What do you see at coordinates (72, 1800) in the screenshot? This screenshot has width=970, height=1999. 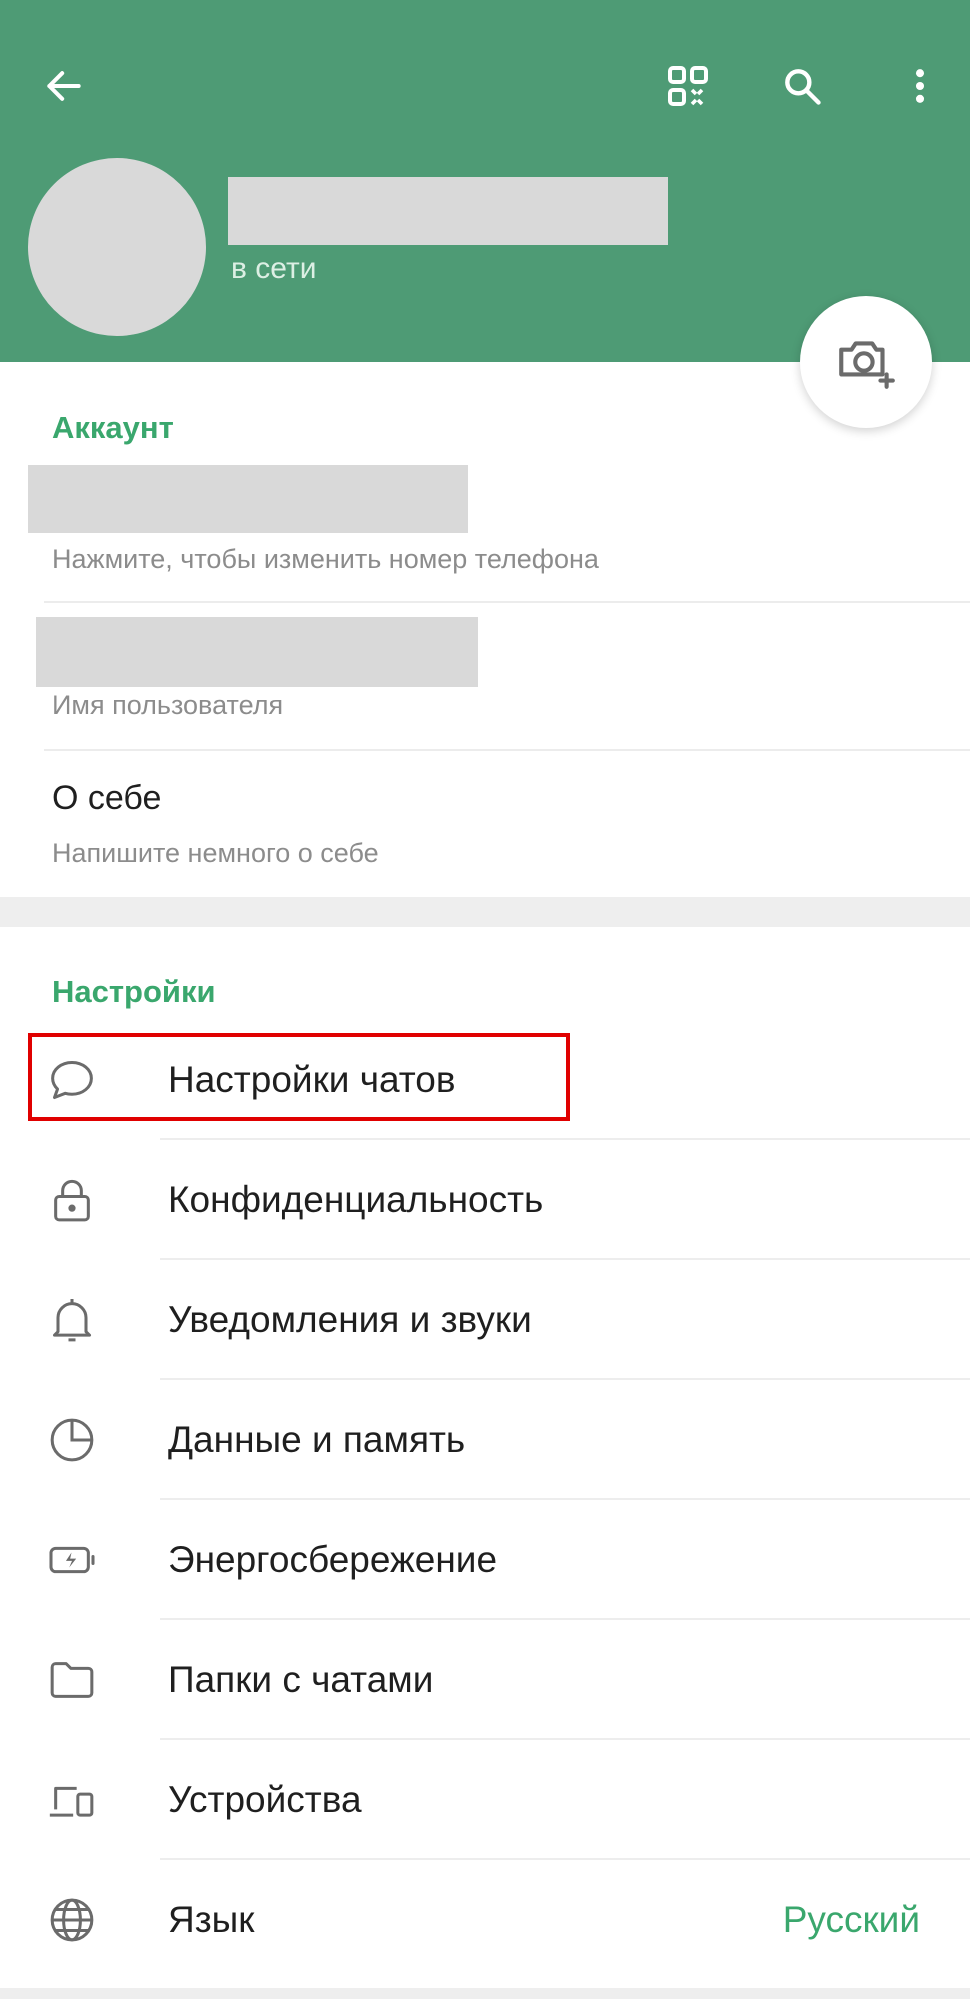 I see `devices-icon` at bounding box center [72, 1800].